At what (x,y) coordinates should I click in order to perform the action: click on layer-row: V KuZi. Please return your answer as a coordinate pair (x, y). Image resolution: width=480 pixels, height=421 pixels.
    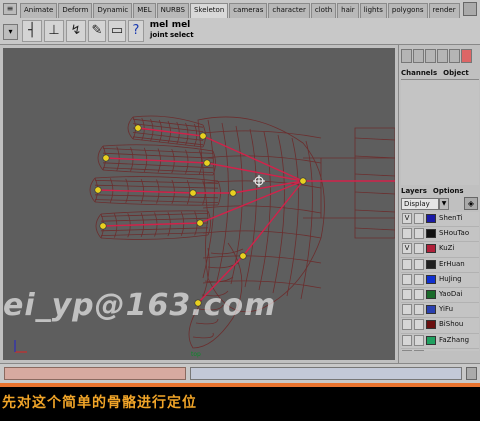
    Looking at the image, I should click on (440, 250).